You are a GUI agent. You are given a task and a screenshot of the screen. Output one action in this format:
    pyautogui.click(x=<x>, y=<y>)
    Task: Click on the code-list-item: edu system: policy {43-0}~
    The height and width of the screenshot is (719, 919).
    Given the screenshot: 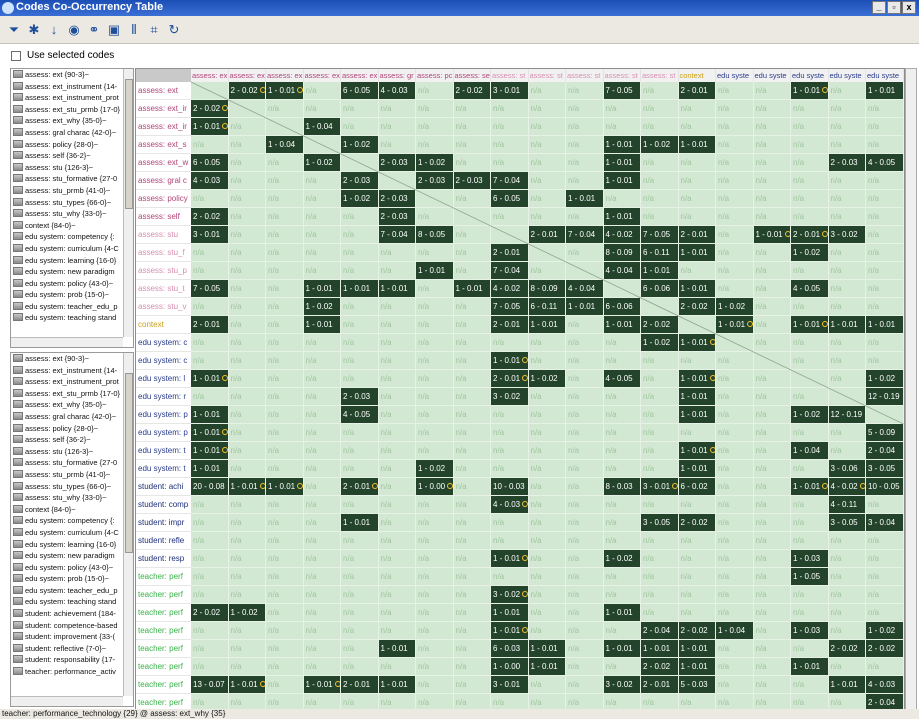 What is the action you would take?
    pyautogui.click(x=72, y=568)
    